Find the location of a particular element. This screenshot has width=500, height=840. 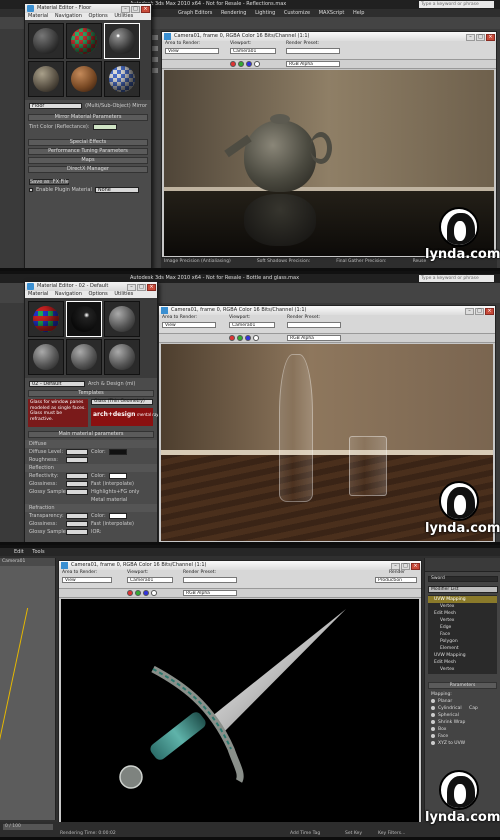

modifier-list-dropdown: Modifier List is located at coordinates (463, 589).